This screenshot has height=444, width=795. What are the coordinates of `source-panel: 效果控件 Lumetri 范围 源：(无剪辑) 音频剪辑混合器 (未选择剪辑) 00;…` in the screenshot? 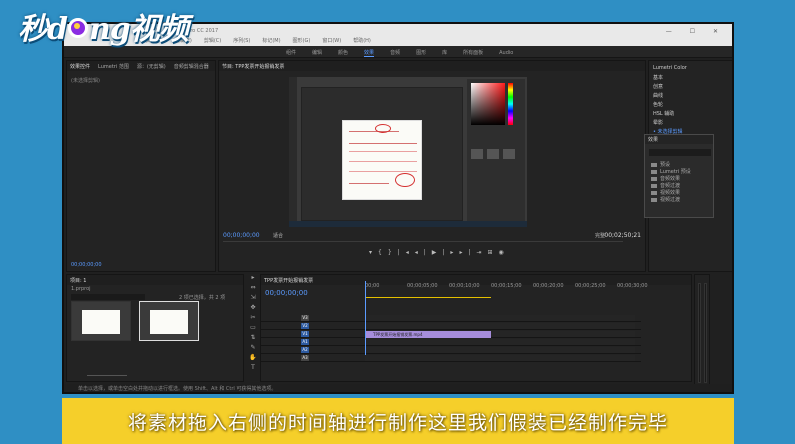 It's located at (141, 166).